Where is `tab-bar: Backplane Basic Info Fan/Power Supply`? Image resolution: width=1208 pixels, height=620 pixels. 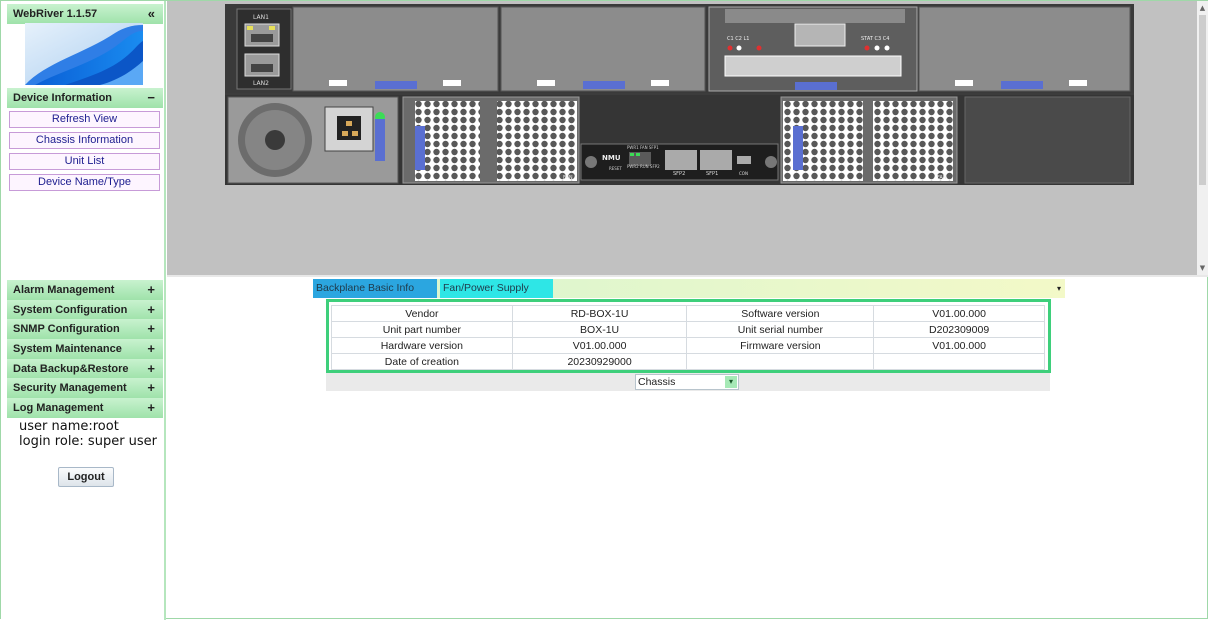
tab-bar: Backplane Basic Info Fan/Power Supply is located at coordinates (689, 288).